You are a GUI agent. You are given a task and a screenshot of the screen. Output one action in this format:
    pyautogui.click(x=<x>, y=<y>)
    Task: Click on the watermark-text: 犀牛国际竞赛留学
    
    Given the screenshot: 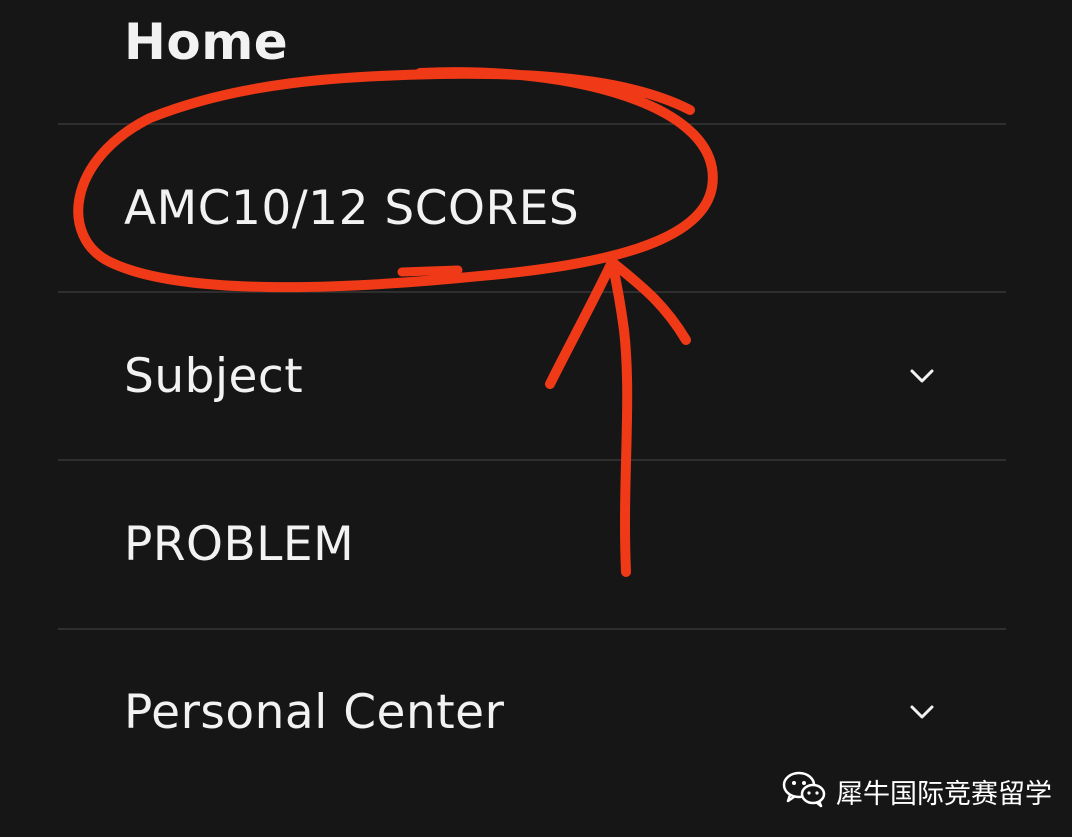 What is the action you would take?
    pyautogui.click(x=944, y=794)
    